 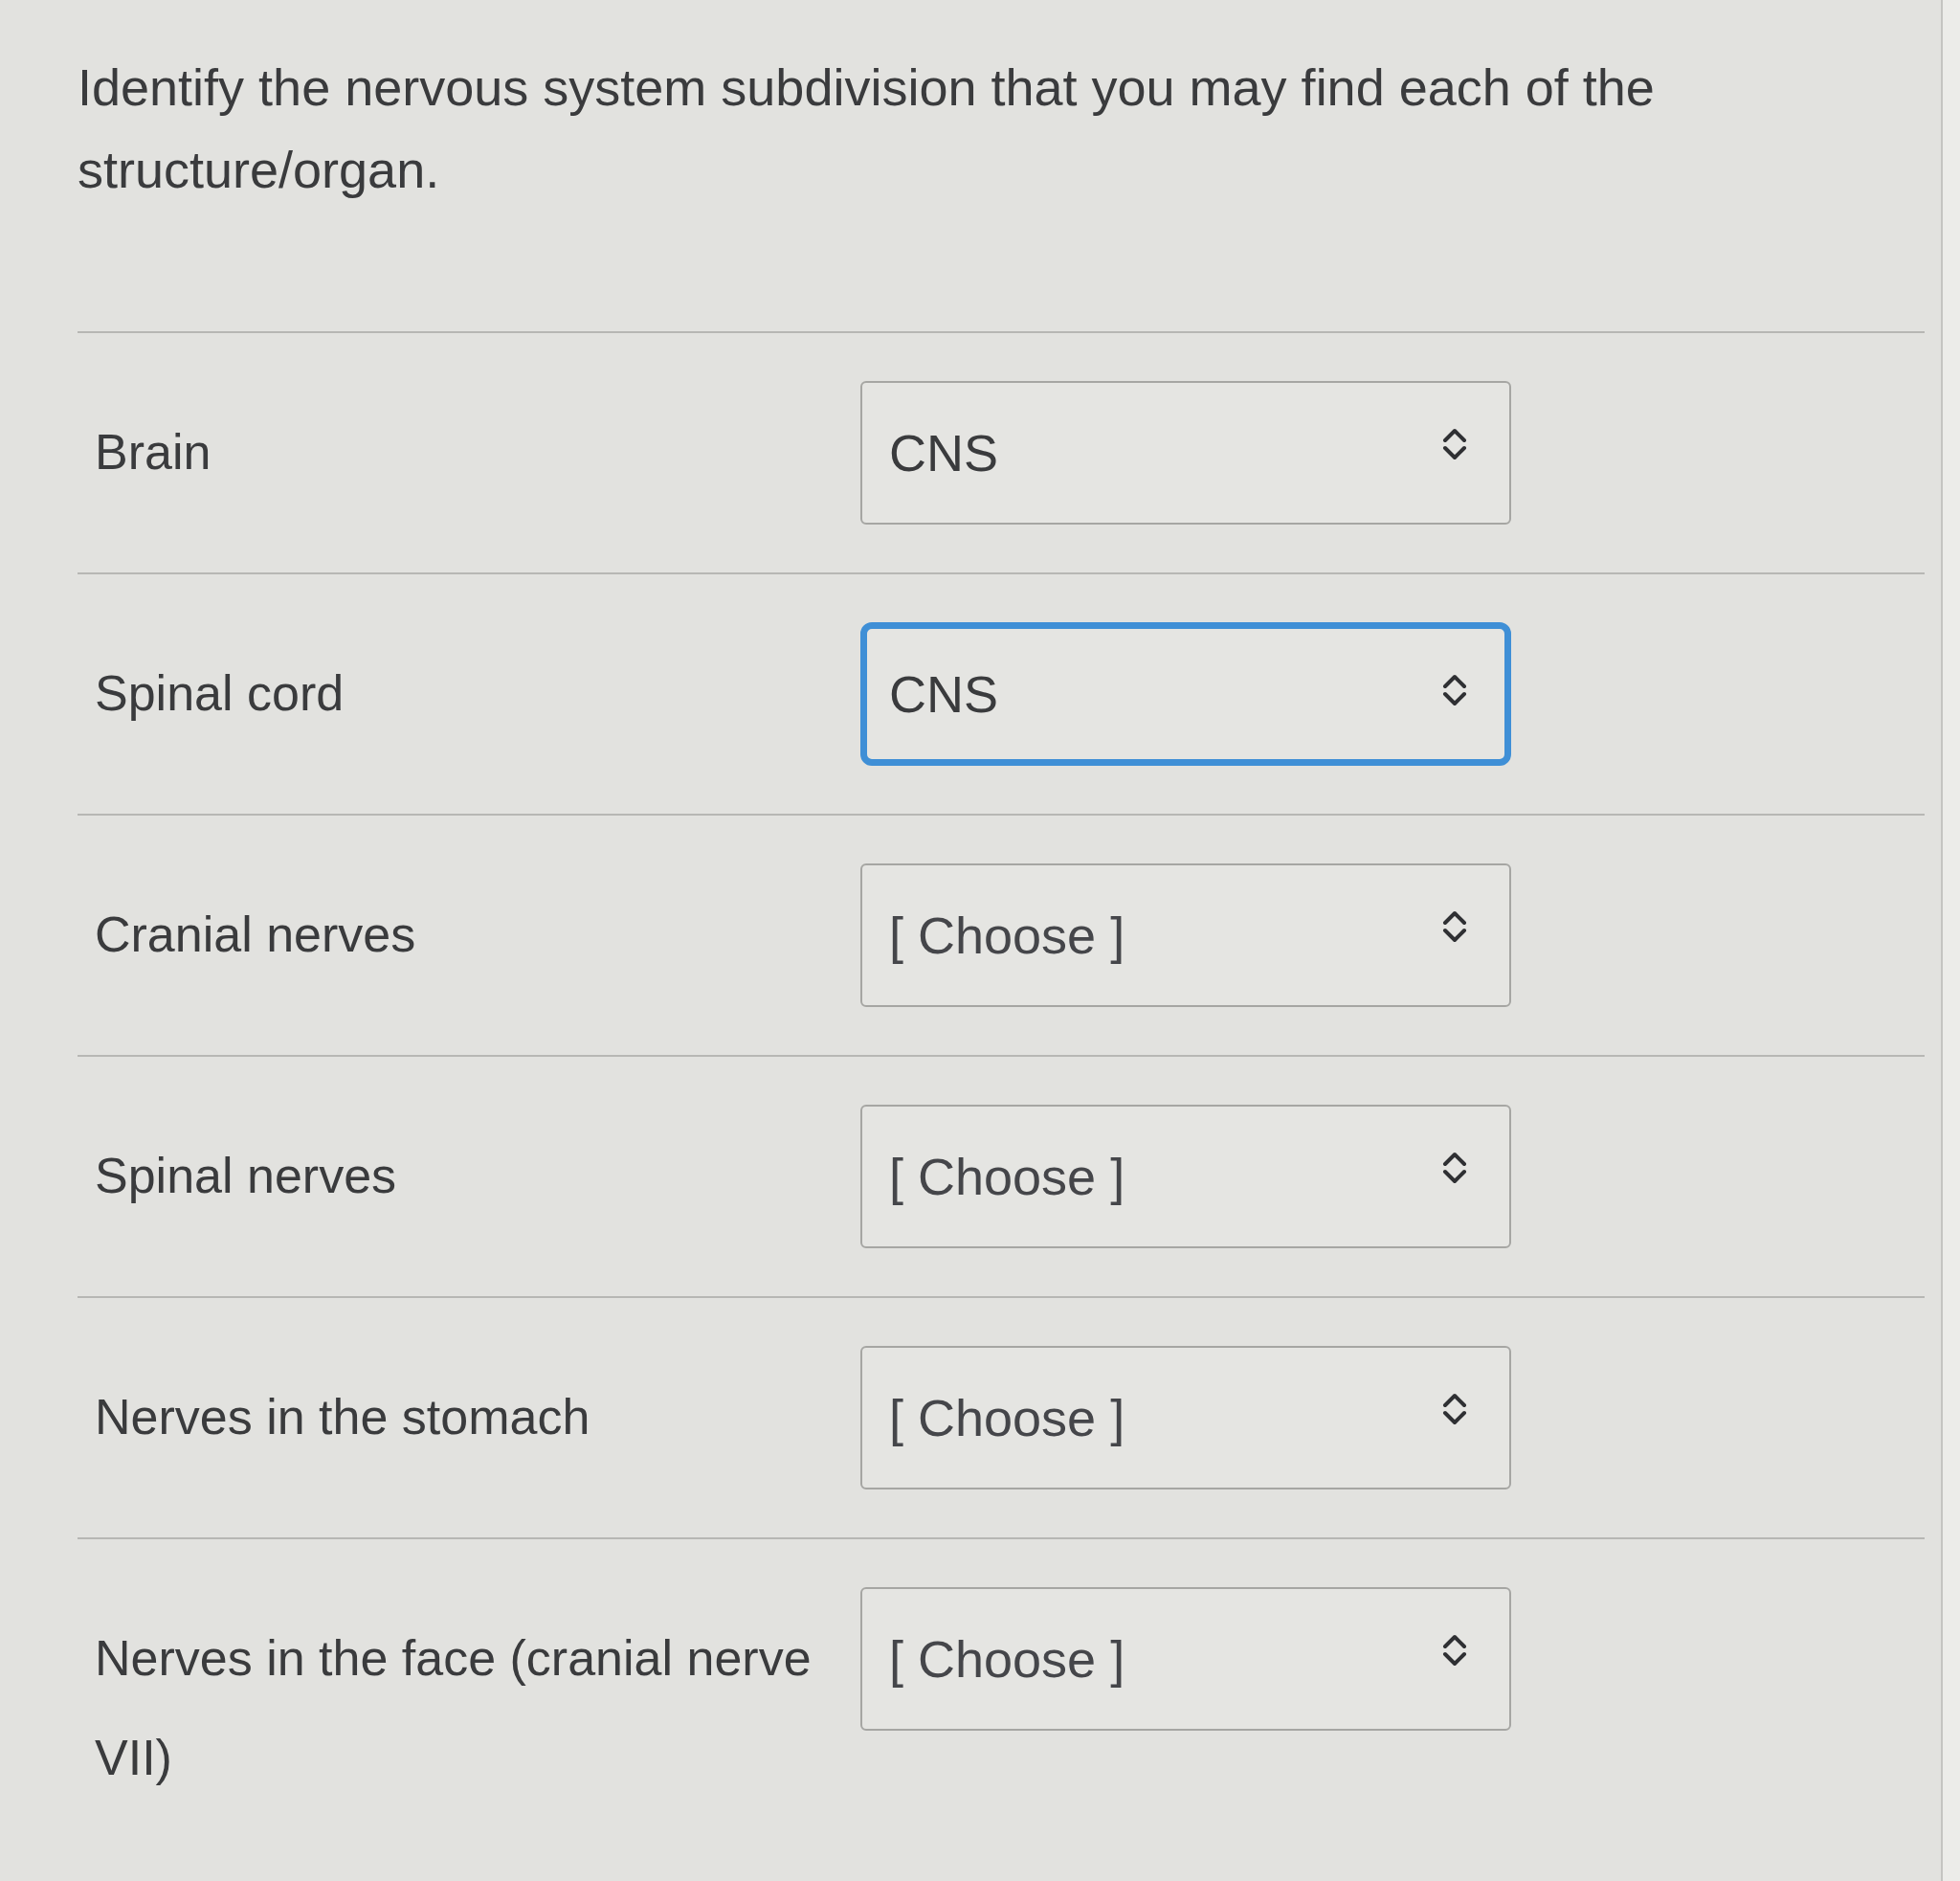 What do you see at coordinates (154, 452) in the screenshot?
I see `item-label: Brain` at bounding box center [154, 452].